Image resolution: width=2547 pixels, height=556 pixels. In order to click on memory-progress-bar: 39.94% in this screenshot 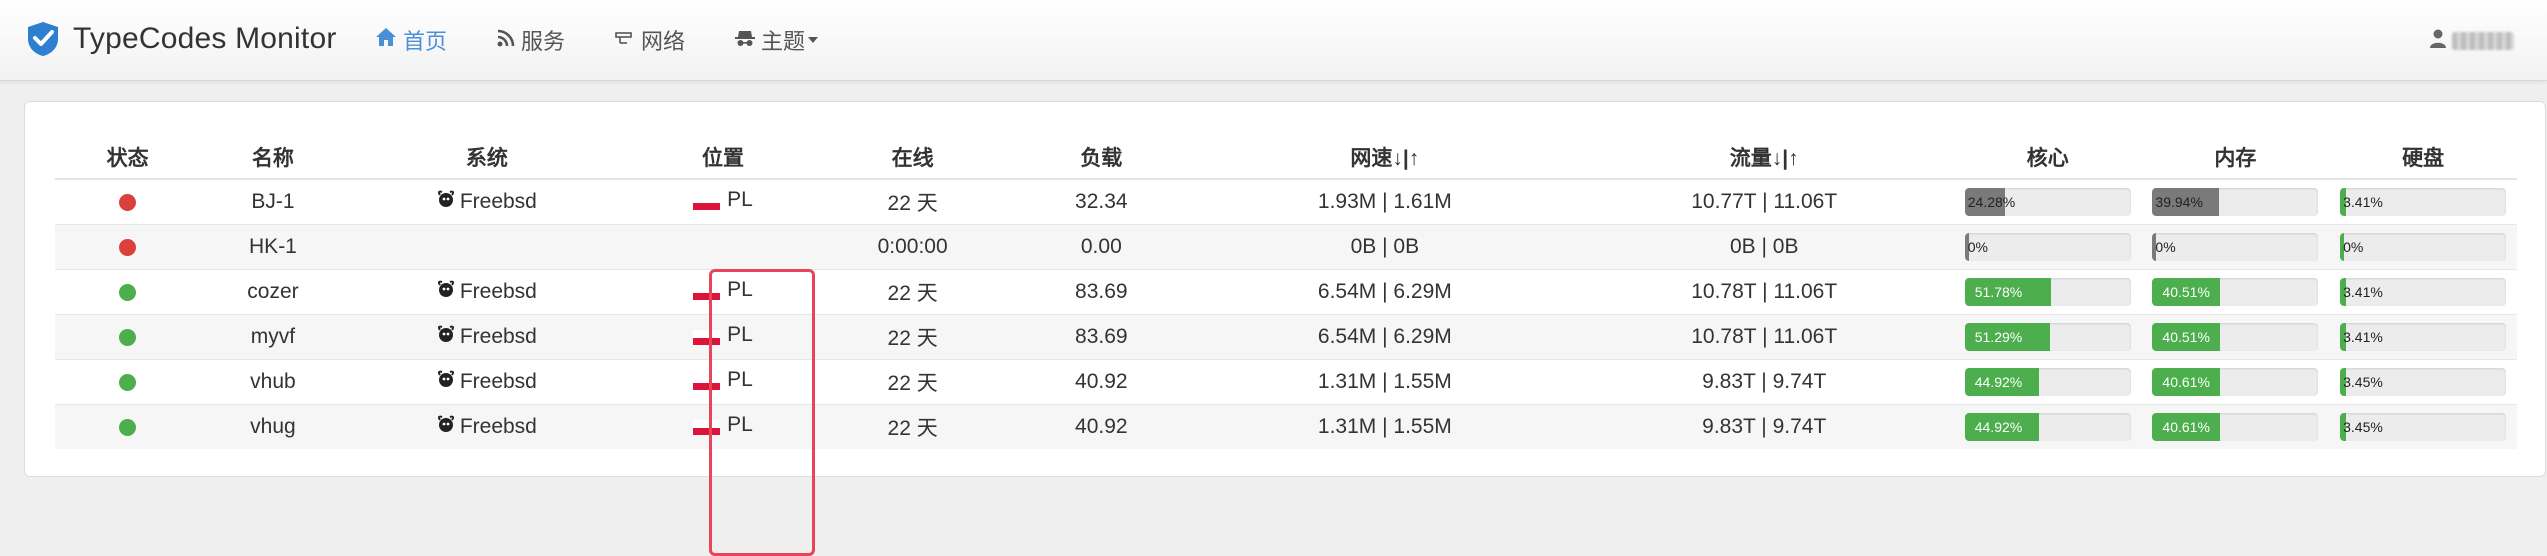, I will do `click(2235, 202)`.